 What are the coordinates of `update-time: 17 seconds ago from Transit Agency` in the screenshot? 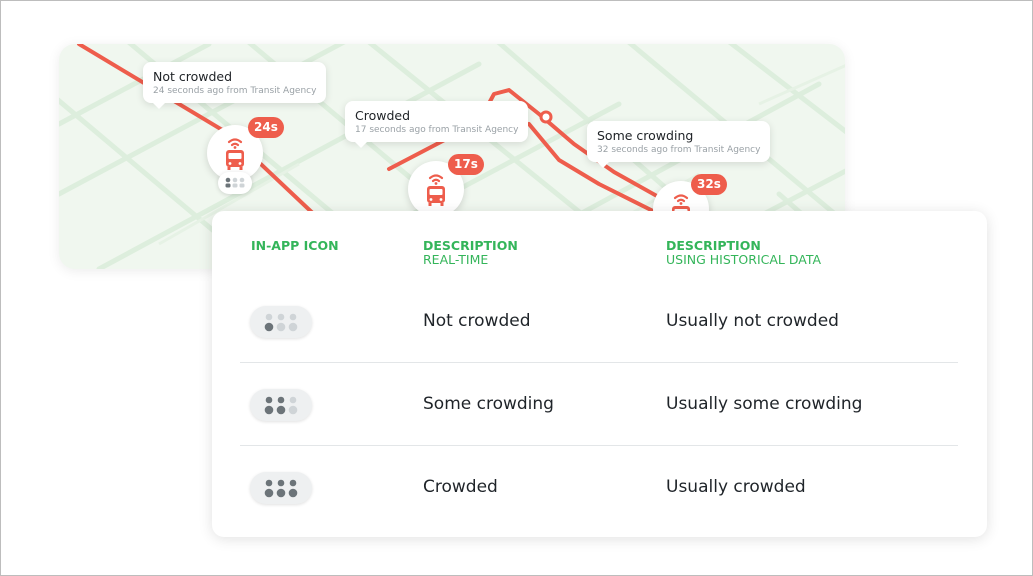 It's located at (437, 130).